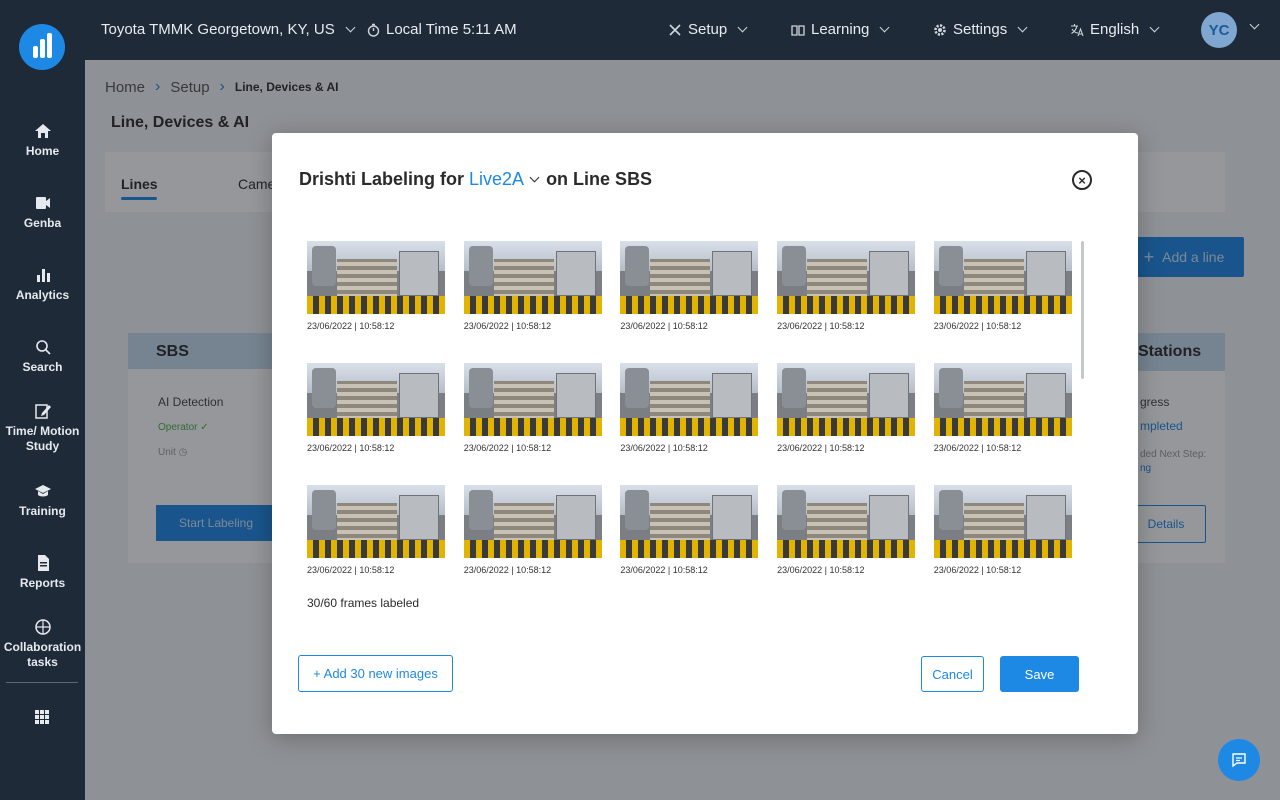 This screenshot has height=800, width=1280. I want to click on frames-labeled-count: 30/60 frames labeled, so click(363, 603).